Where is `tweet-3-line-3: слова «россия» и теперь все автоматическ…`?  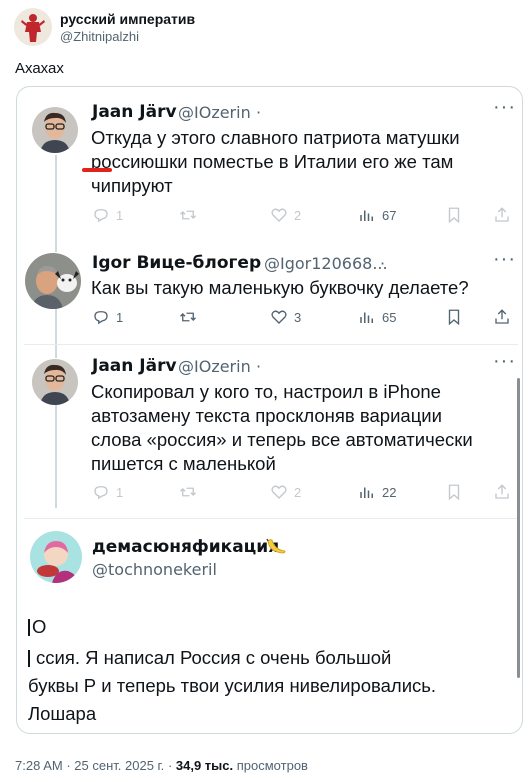
tweet-3-line-3: слова «россия» и теперь все автоматическ… is located at coordinates (282, 439).